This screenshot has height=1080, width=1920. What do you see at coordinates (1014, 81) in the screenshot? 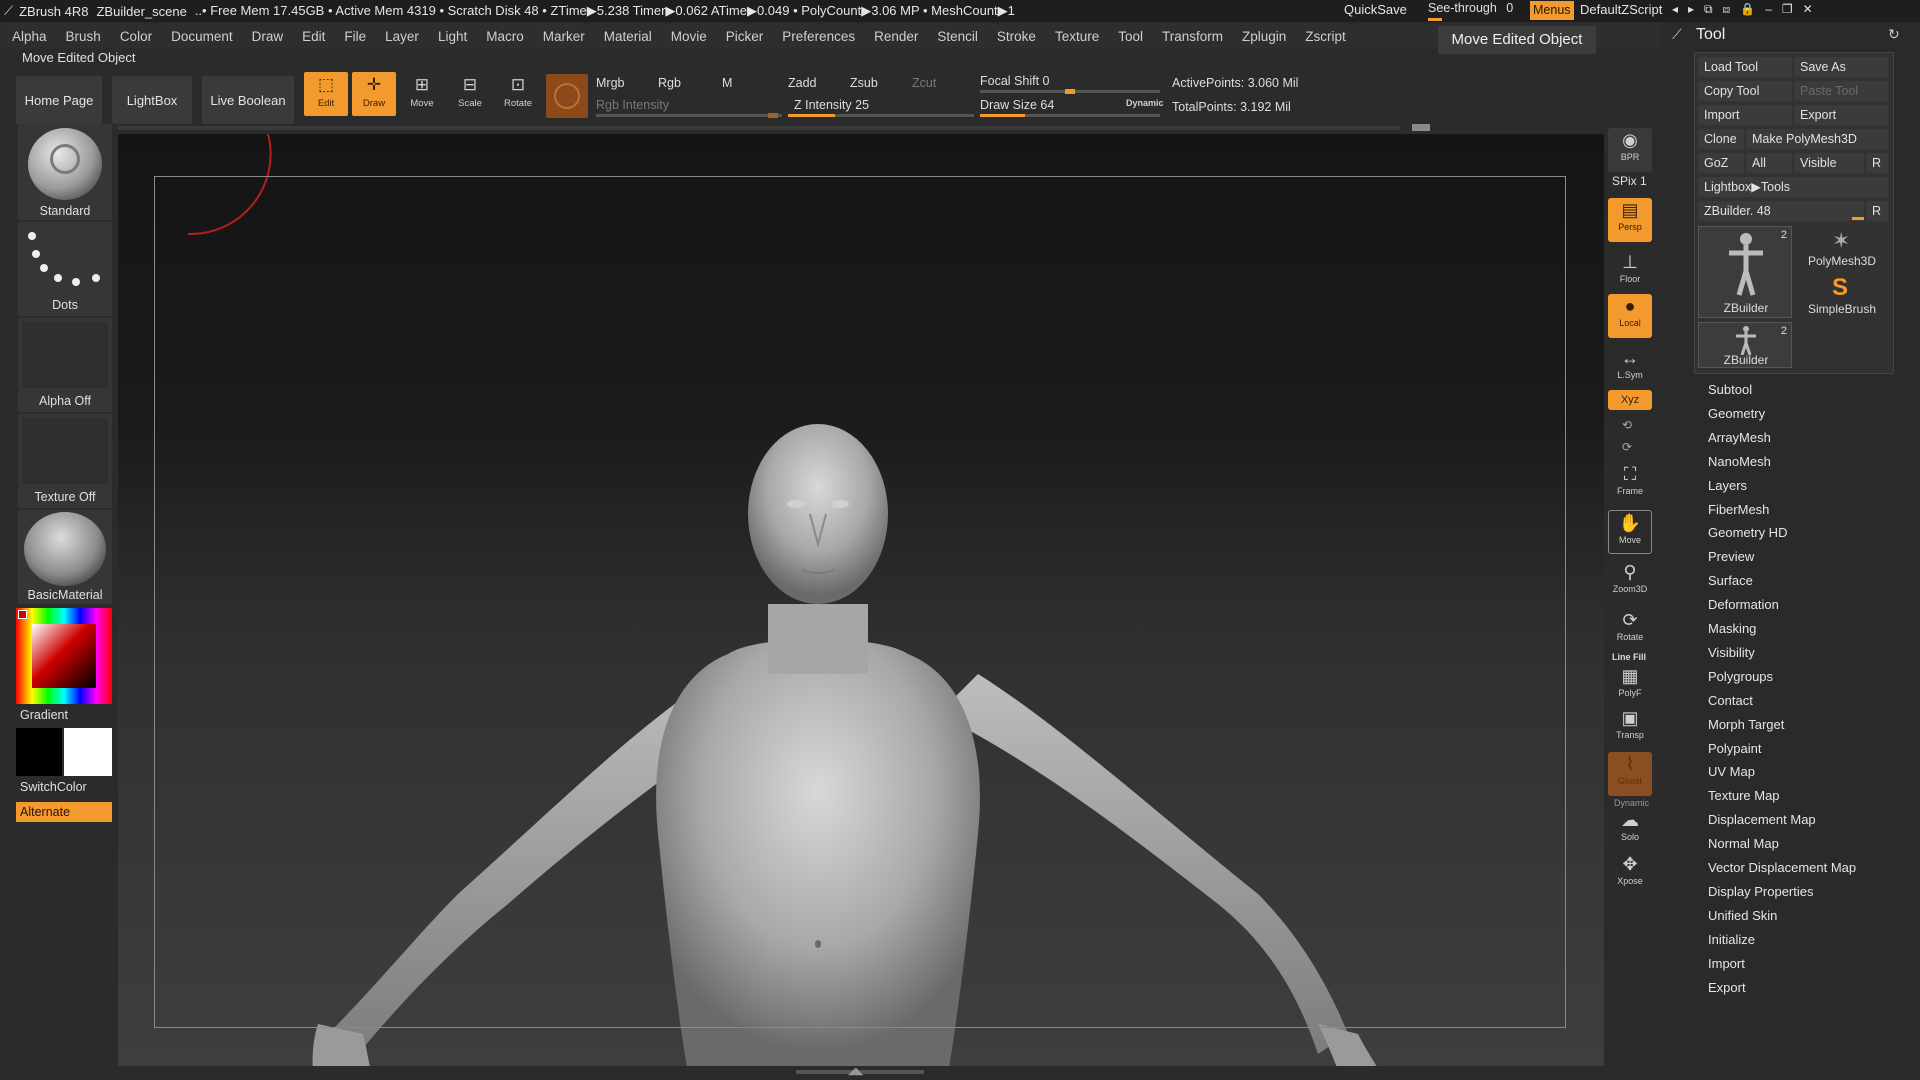
I see `focal-shift-slider: Focal Shift 0` at bounding box center [1014, 81].